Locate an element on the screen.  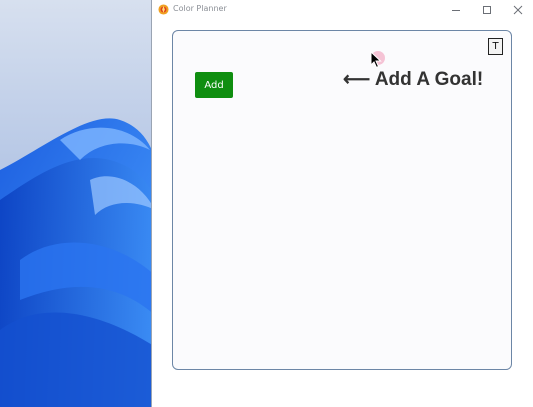
add-goal-hint: ⟵ Add A Goal! is located at coordinates (413, 79).